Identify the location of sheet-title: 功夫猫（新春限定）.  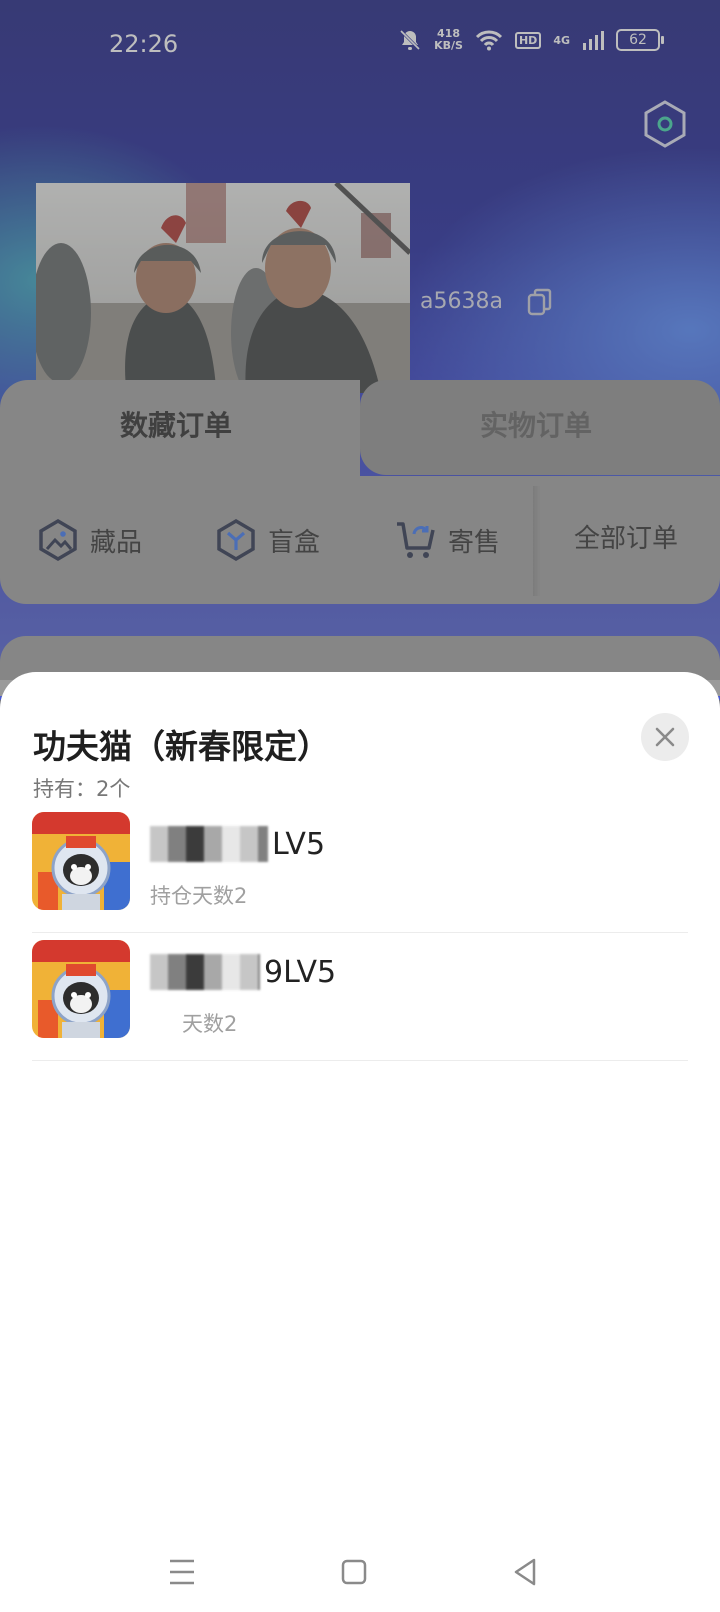
(181, 746).